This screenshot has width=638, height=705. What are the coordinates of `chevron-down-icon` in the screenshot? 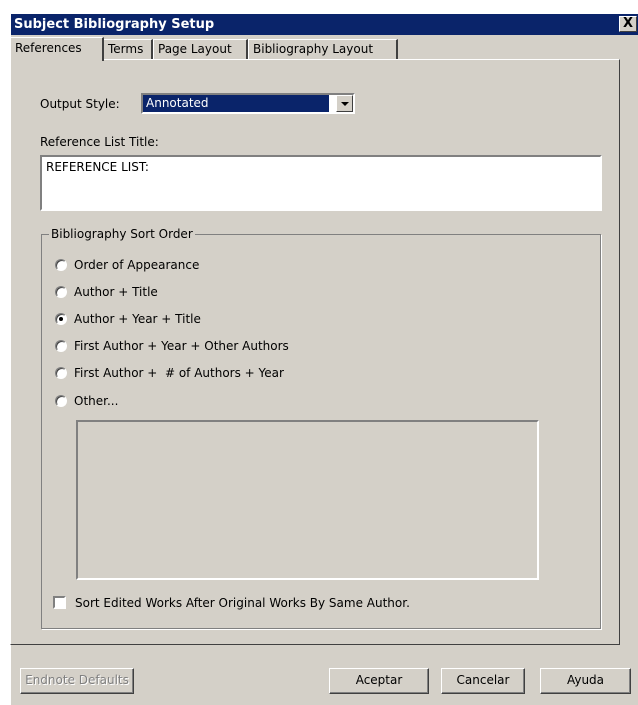 It's located at (345, 104).